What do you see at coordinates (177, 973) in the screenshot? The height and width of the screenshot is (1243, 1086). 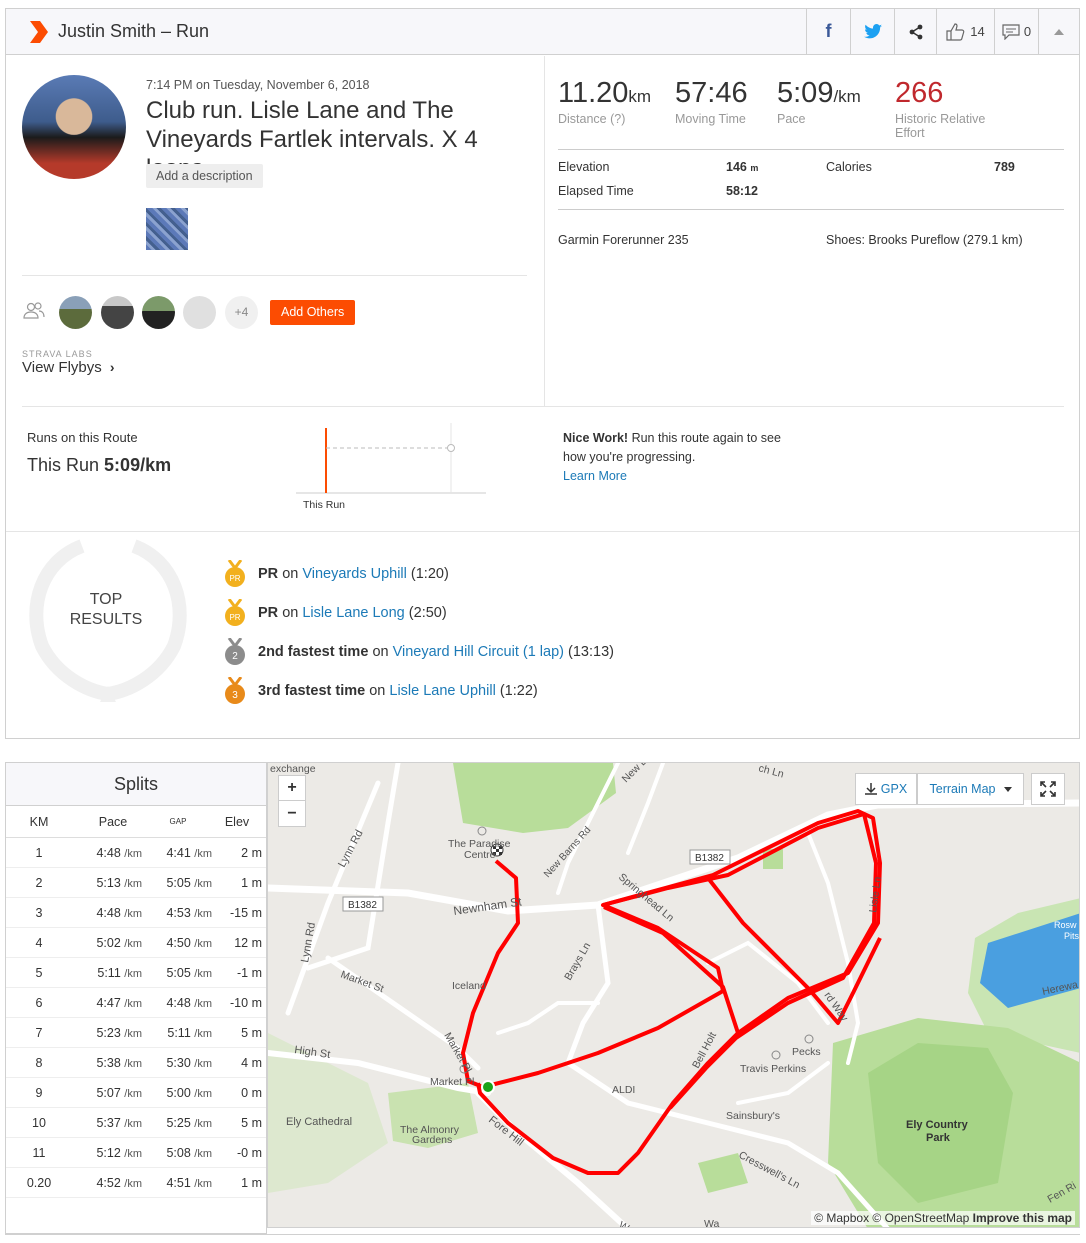 I see `split-gap: 5:05 /km` at bounding box center [177, 973].